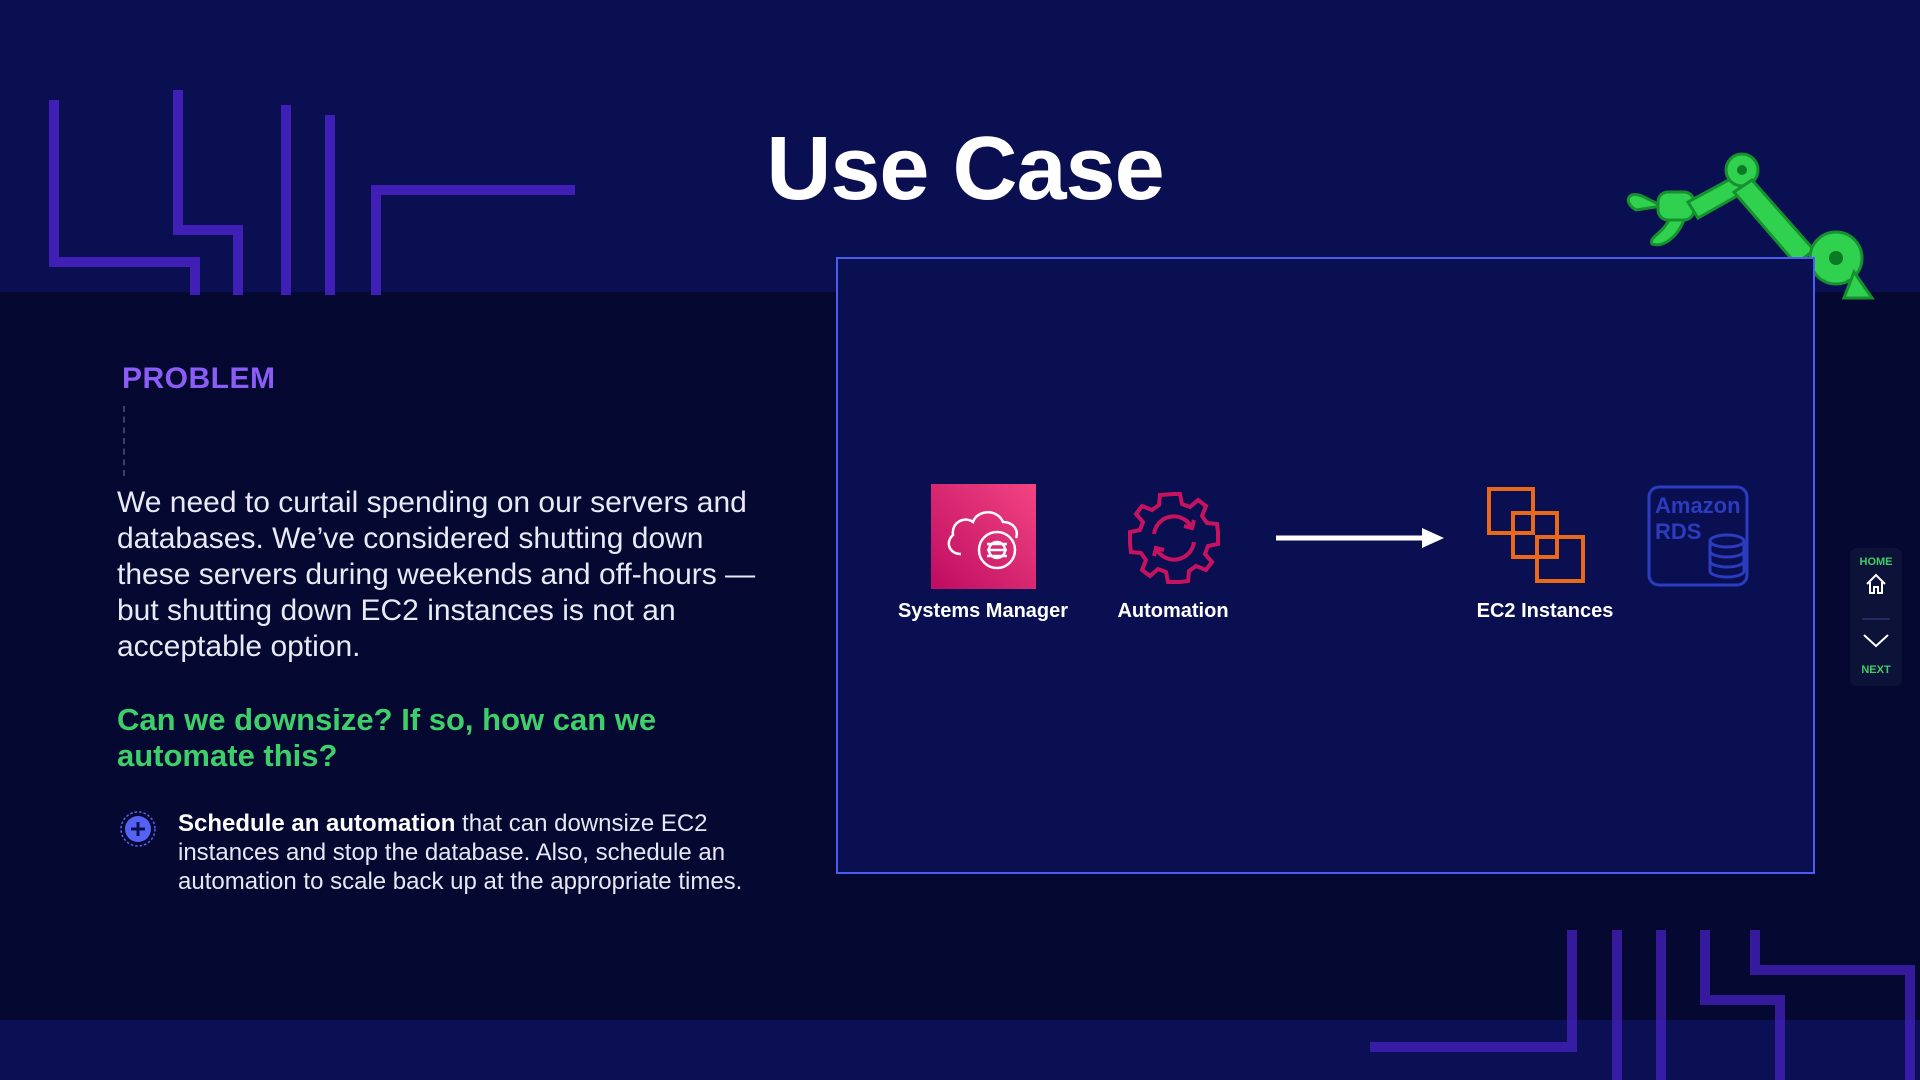 This screenshot has height=1080, width=1920. I want to click on slide-nav-widget: HOME NEXT, so click(1876, 617).